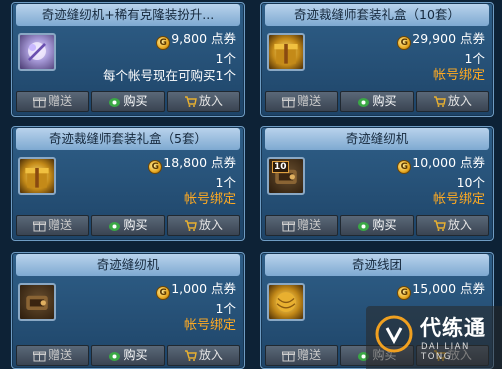  What do you see at coordinates (37, 52) in the screenshot?
I see `purple-sewing-machine-icon` at bounding box center [37, 52].